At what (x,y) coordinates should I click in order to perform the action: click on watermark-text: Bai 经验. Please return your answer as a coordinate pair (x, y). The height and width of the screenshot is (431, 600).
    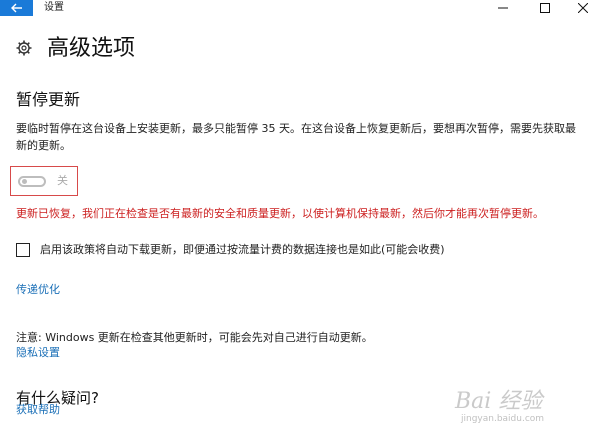
    Looking at the image, I should click on (499, 401).